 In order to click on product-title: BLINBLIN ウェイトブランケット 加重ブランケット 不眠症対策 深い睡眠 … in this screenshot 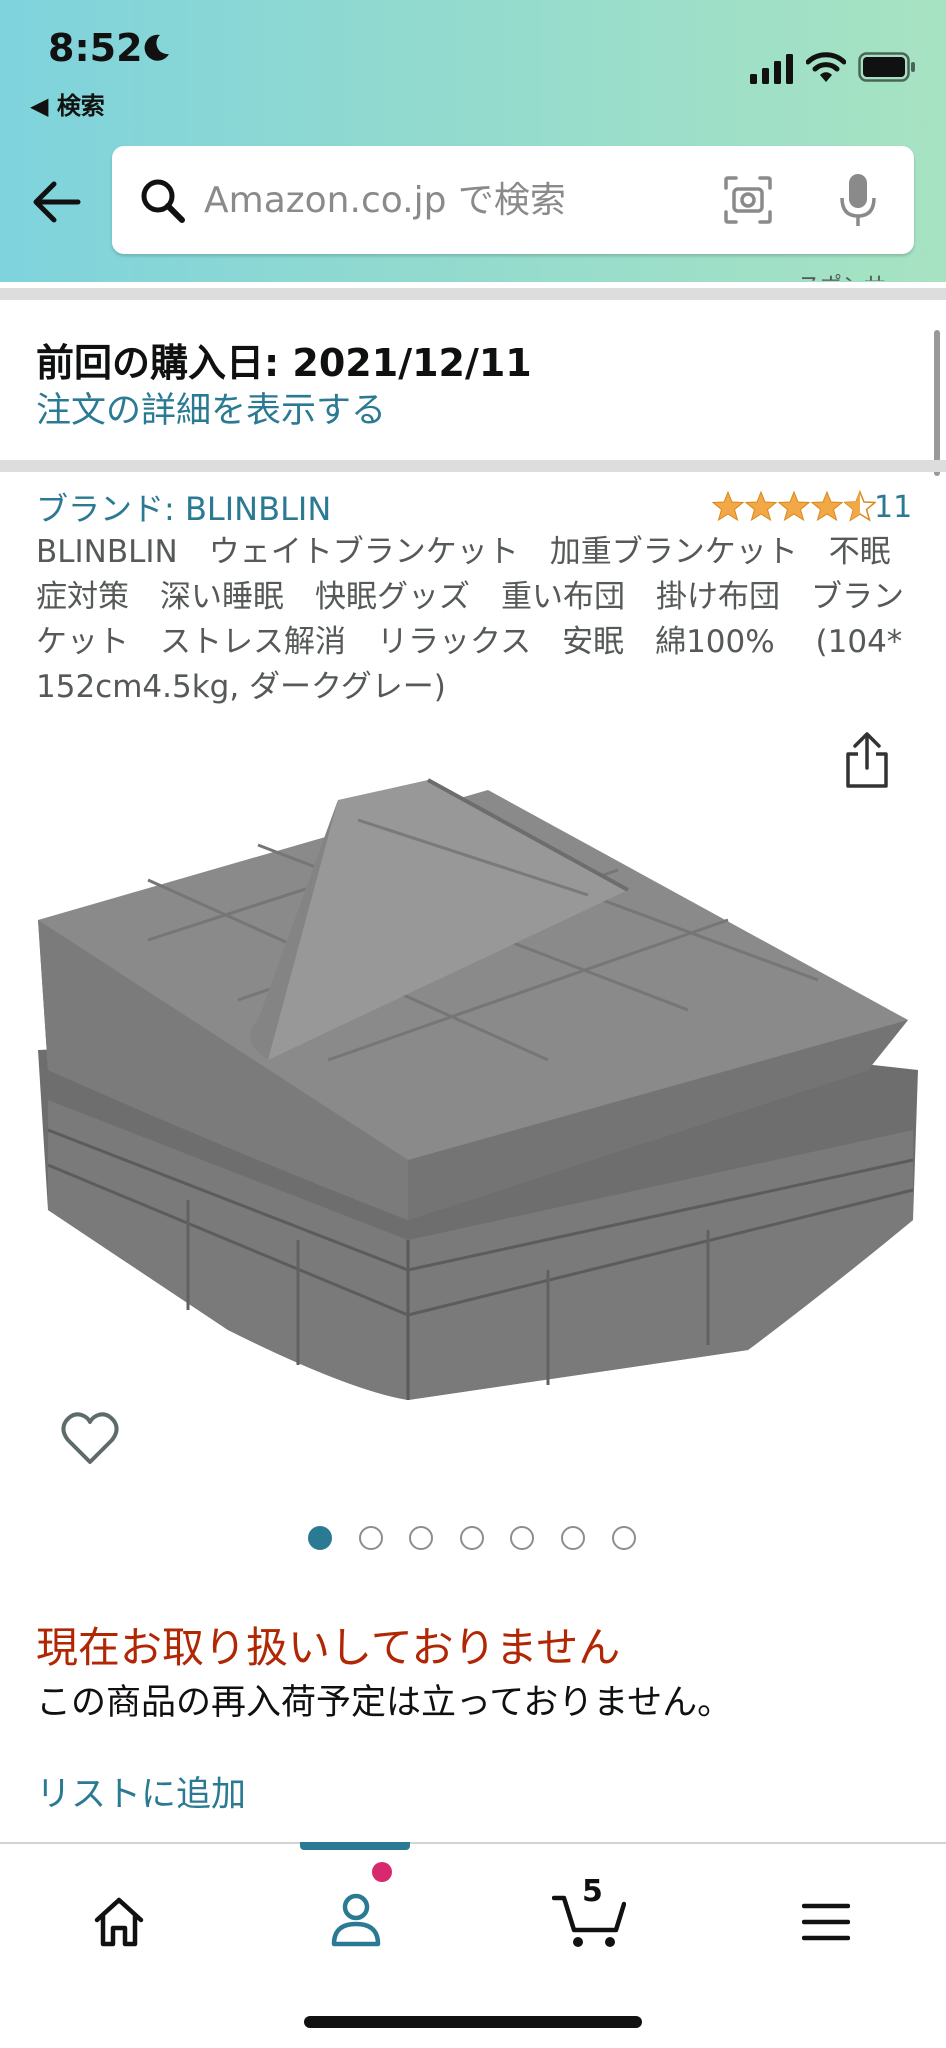, I will do `click(470, 619)`.